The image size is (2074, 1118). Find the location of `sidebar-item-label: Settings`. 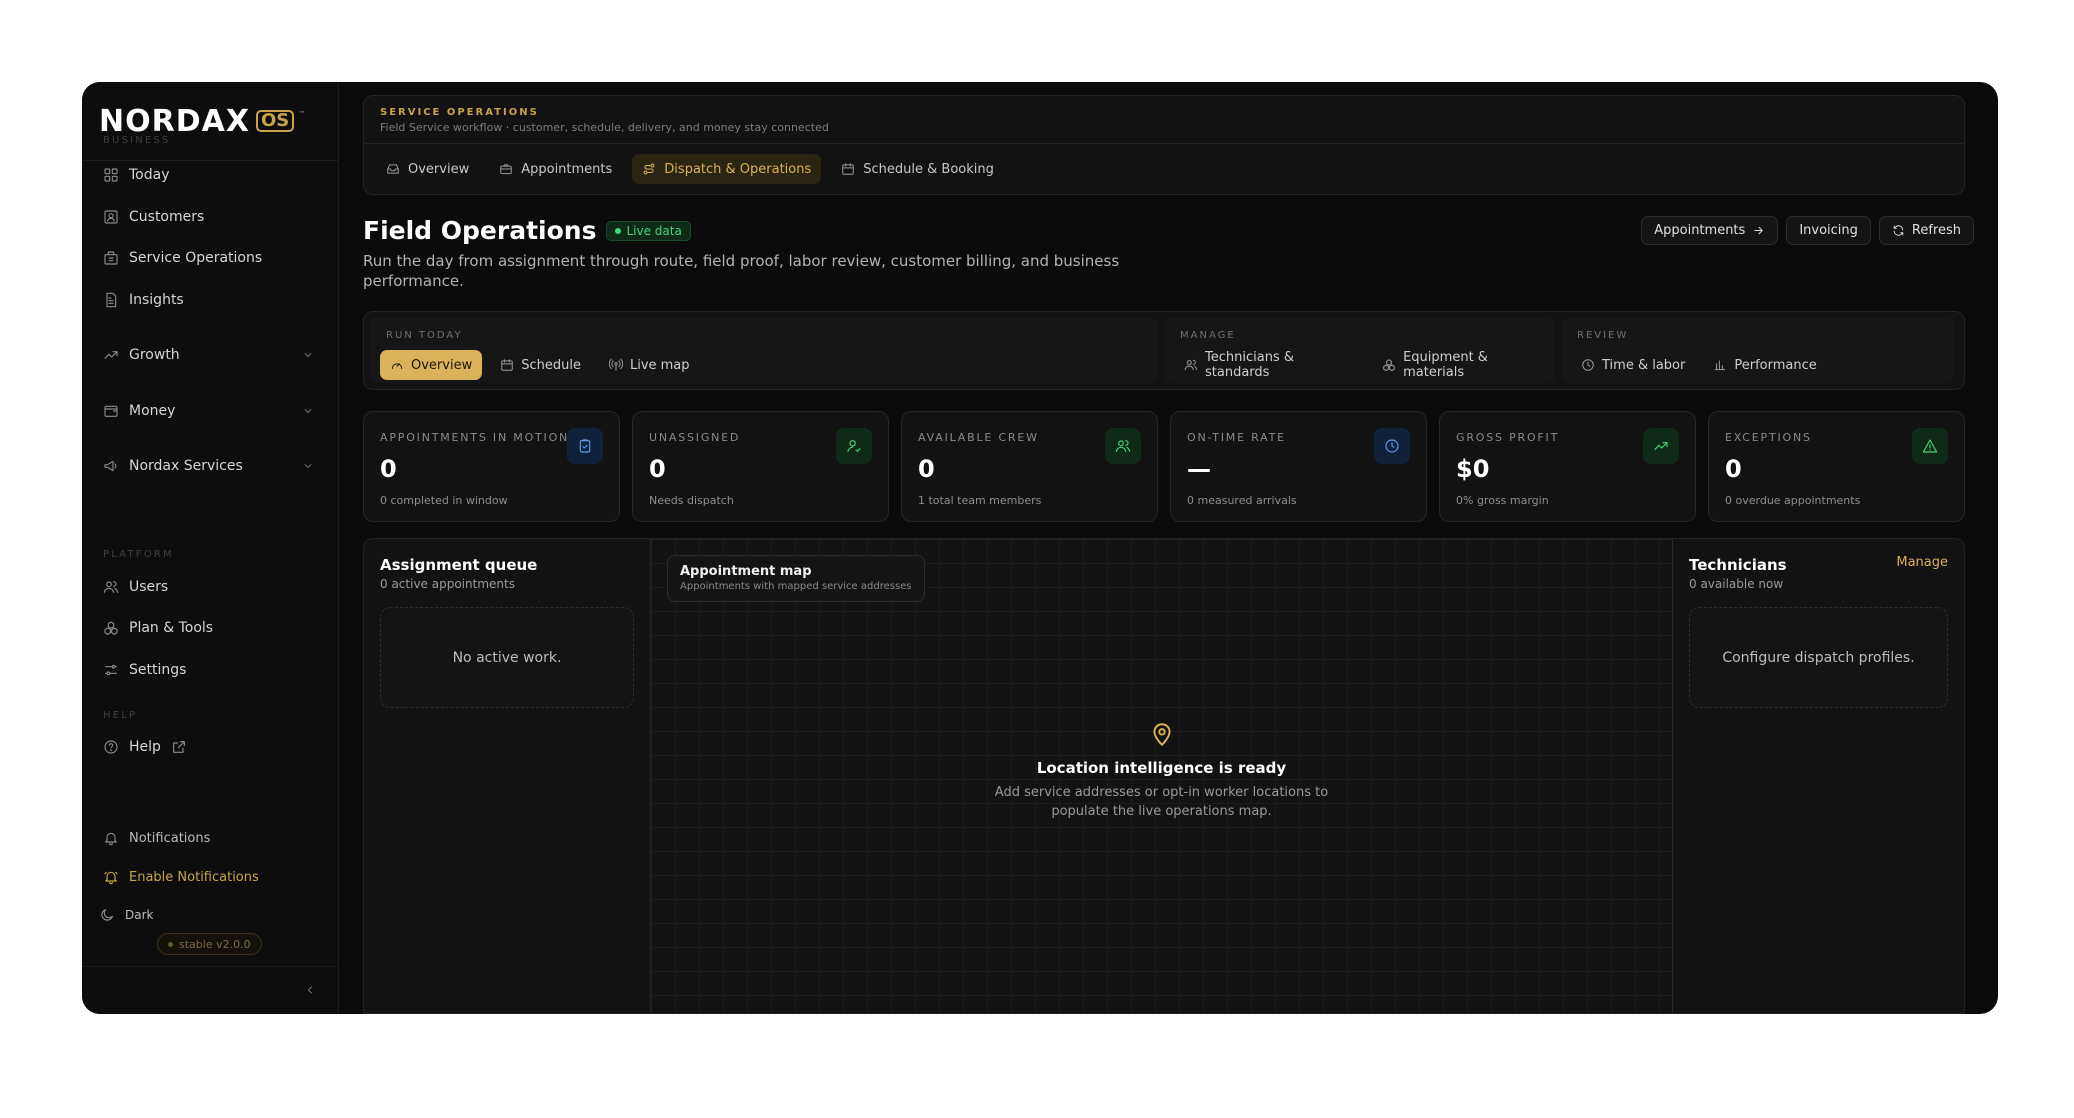

sidebar-item-label: Settings is located at coordinates (158, 670).